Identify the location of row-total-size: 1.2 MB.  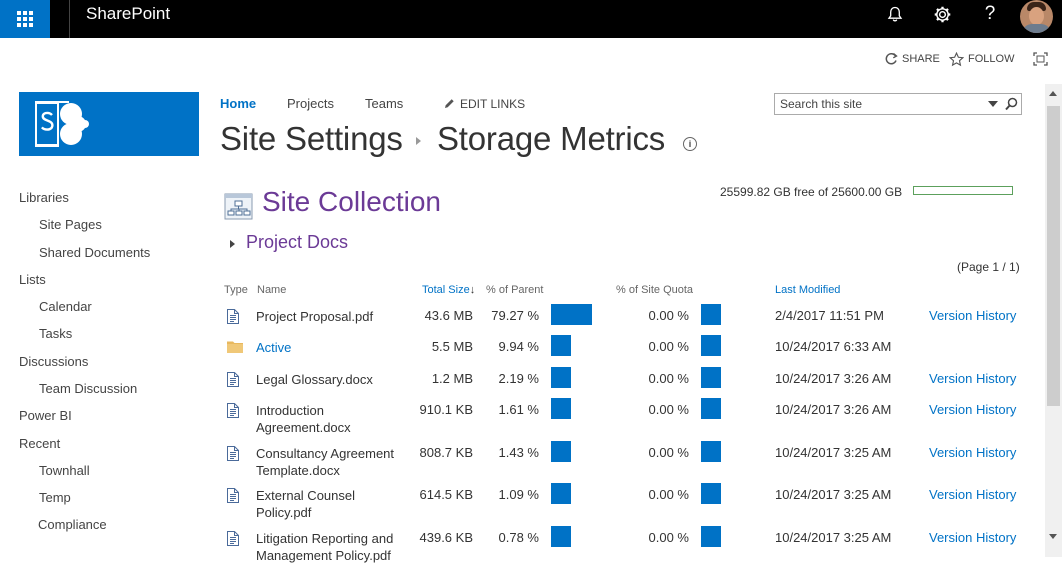
(452, 378).